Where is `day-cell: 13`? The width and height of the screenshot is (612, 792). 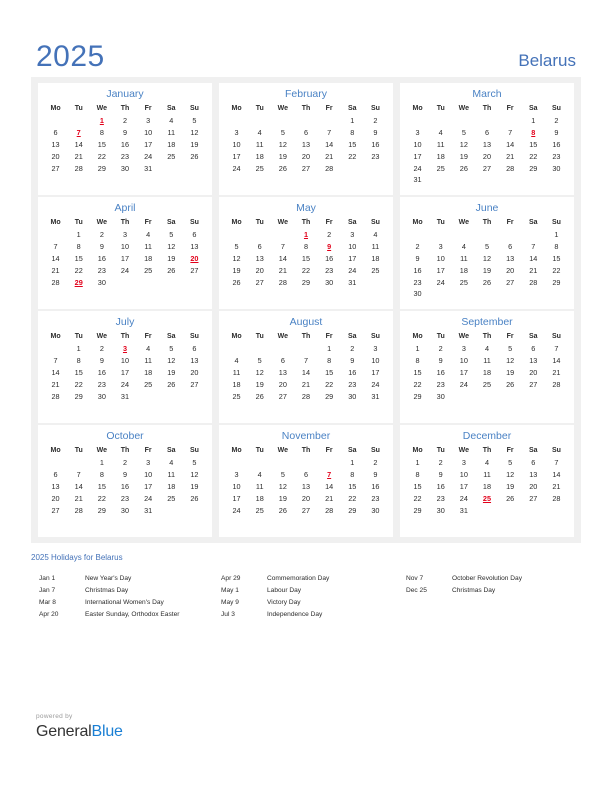
day-cell: 13 is located at coordinates (194, 361).